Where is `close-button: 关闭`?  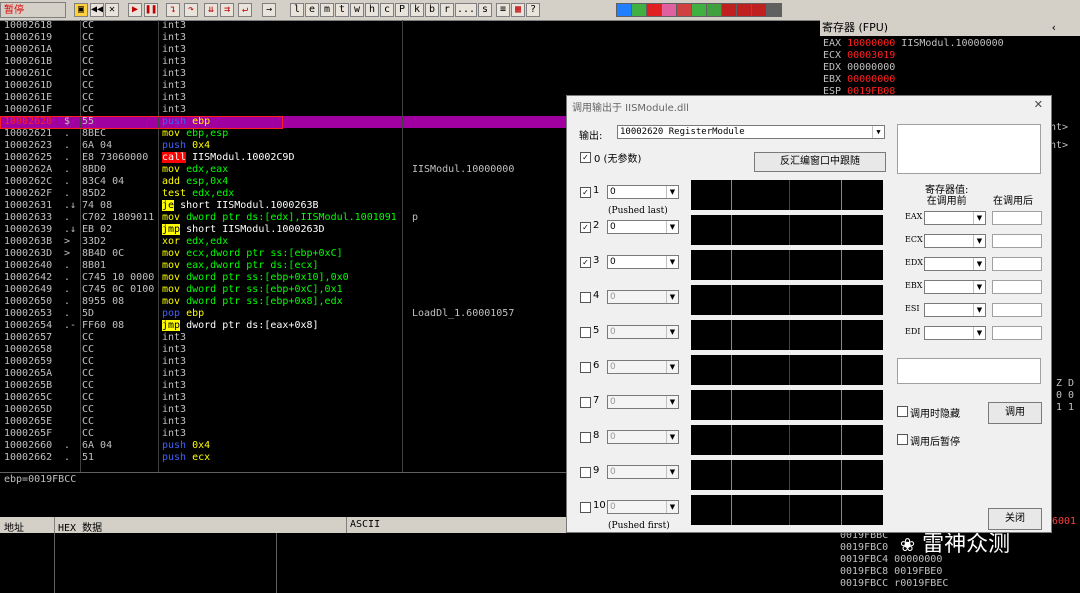 close-button: 关闭 is located at coordinates (1015, 519).